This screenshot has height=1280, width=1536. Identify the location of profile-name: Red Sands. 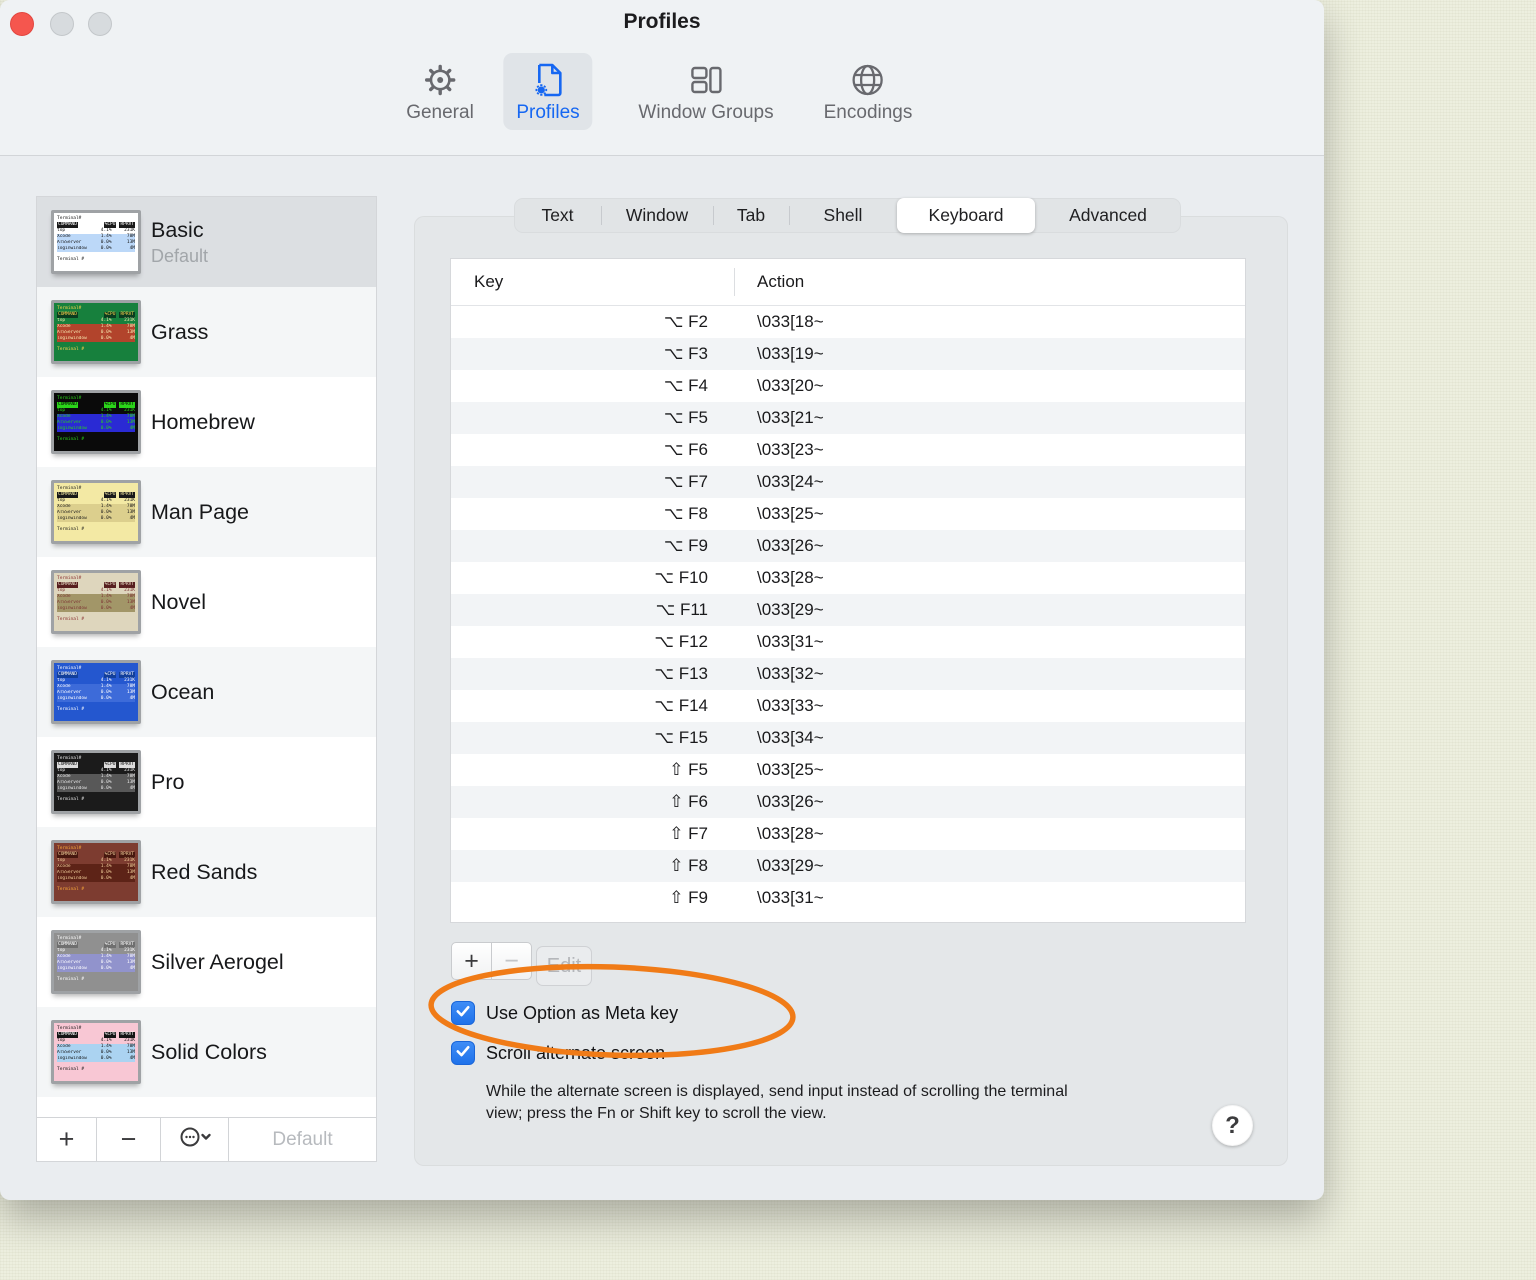
(204, 871).